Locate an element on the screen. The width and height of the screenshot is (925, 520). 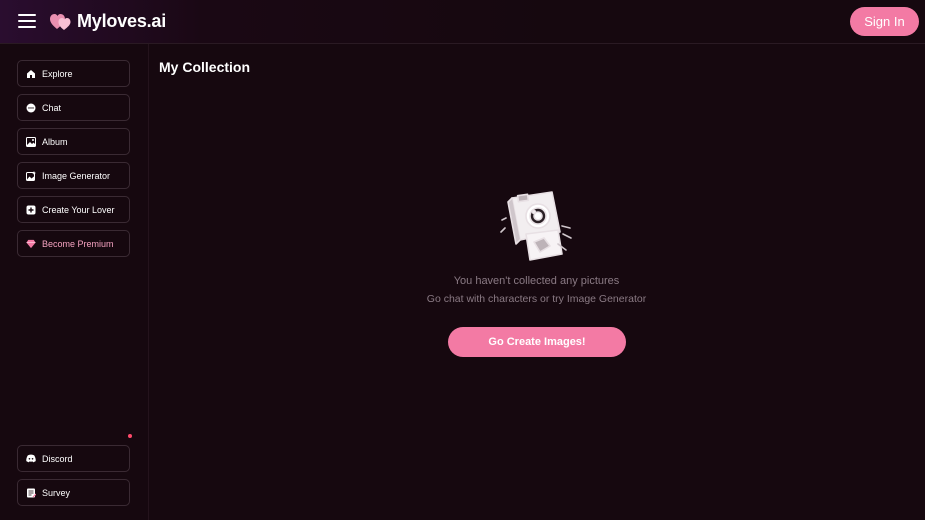
sign-in-button: Sign In is located at coordinates (884, 21).